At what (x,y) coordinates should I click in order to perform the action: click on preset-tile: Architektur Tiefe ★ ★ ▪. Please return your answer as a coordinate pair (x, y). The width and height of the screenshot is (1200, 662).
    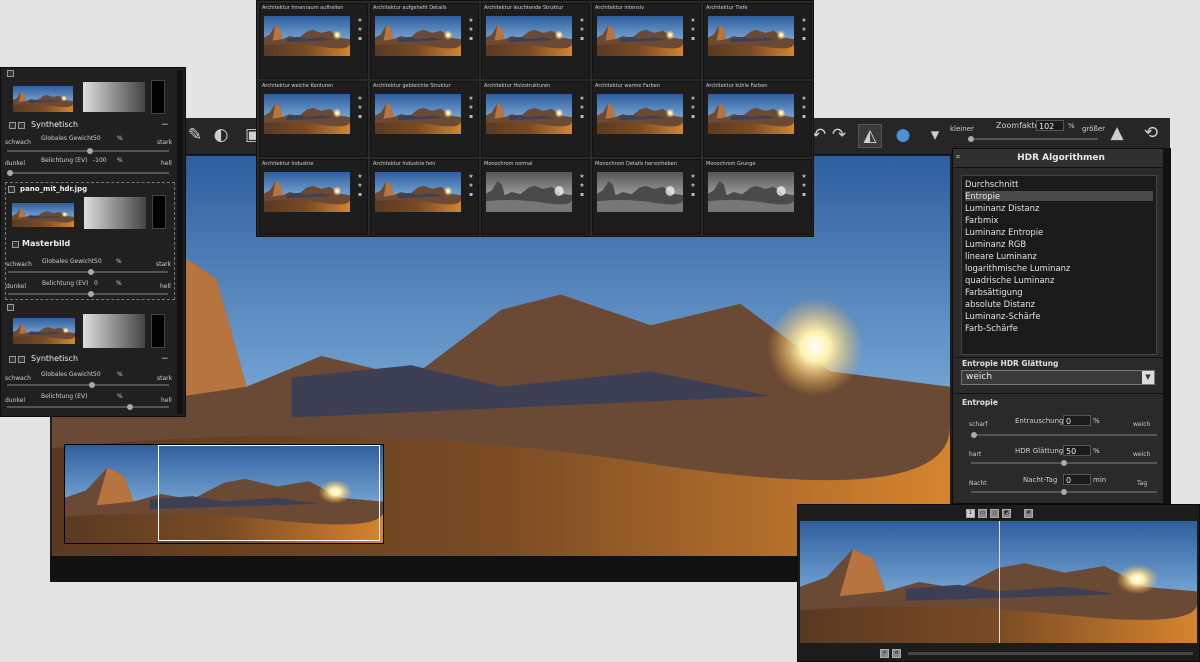
    Looking at the image, I should click on (757, 41).